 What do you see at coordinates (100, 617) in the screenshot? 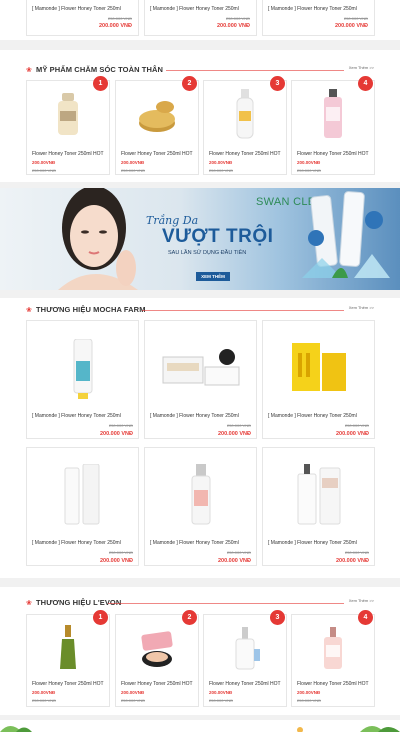
I see `rank-badge: 1` at bounding box center [100, 617].